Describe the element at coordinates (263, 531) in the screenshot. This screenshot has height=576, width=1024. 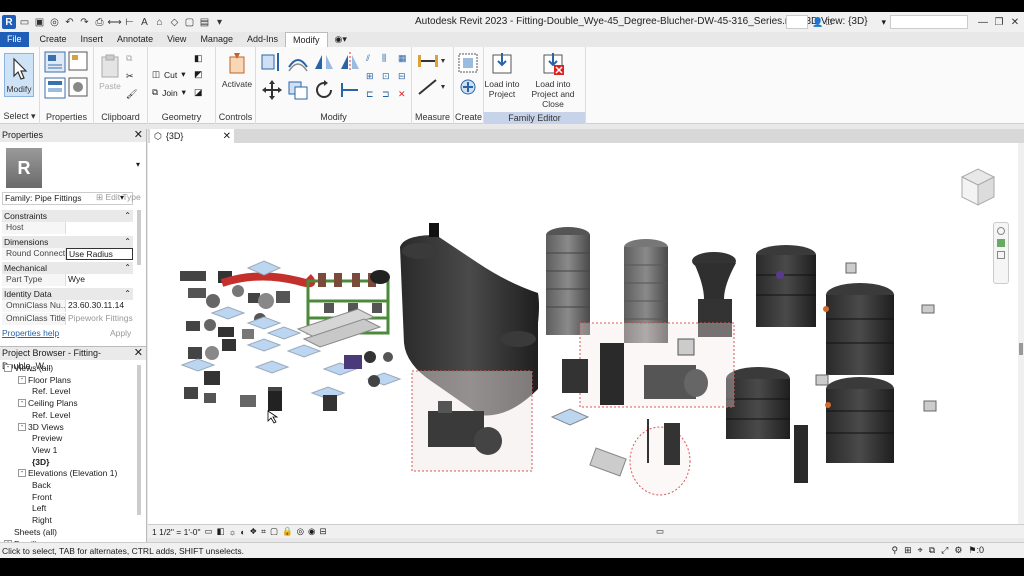
I see `crop-icon: ⌗` at that location.